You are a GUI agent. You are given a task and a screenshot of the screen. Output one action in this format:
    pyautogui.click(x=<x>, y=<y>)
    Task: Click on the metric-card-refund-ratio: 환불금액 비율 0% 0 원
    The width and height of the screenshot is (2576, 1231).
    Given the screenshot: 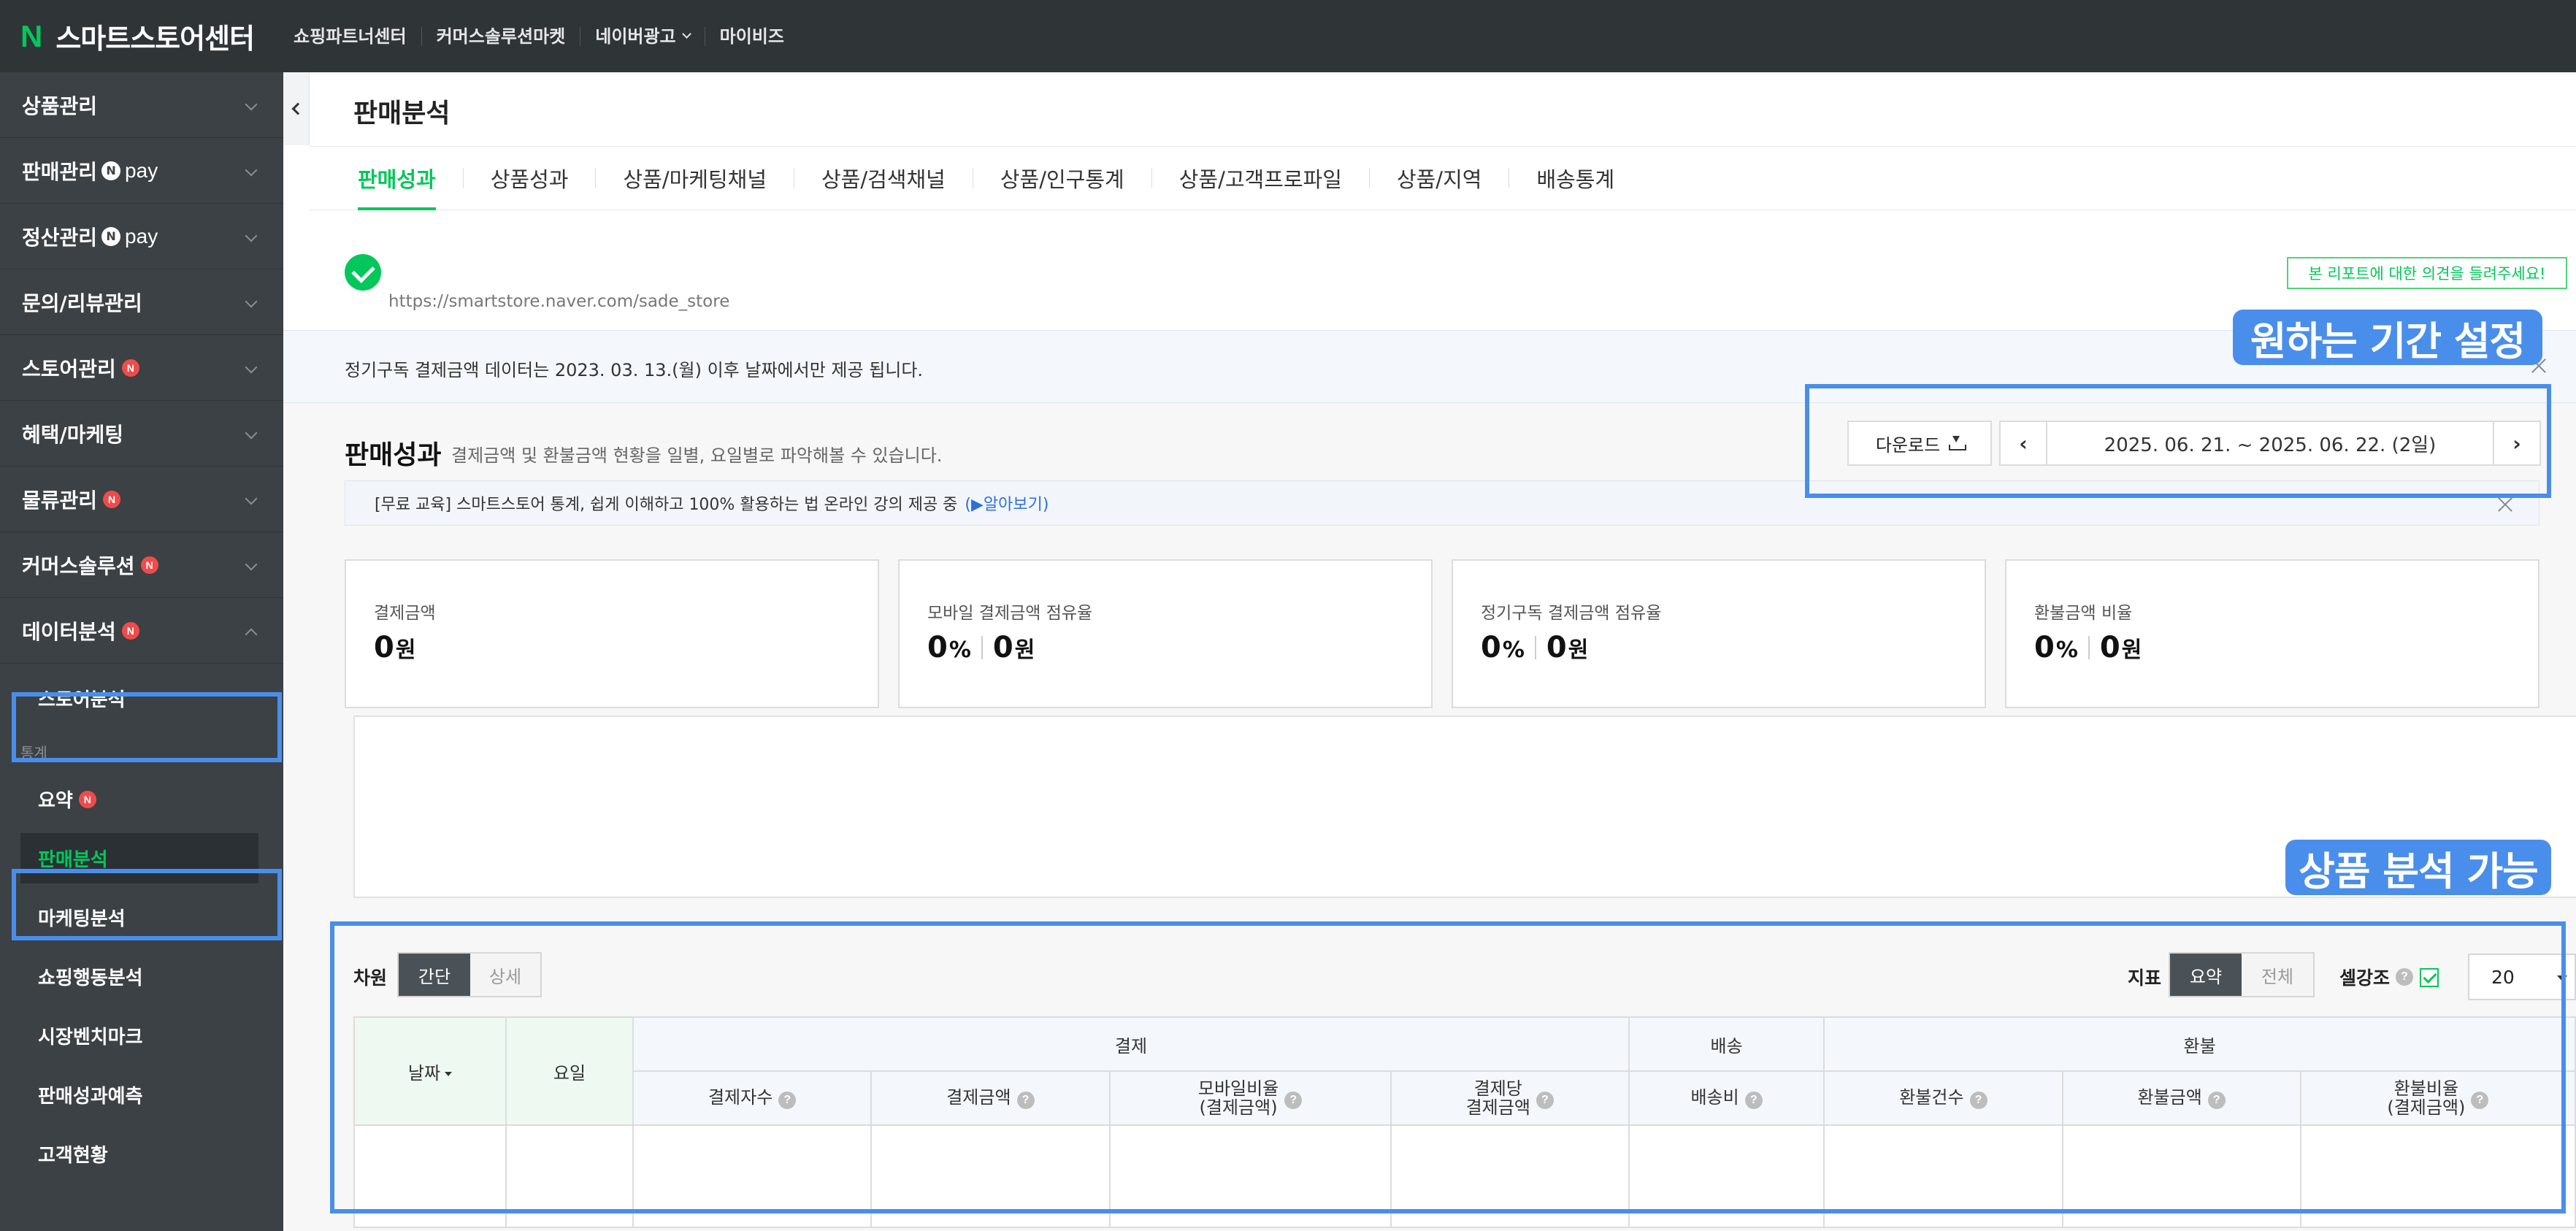 What is the action you would take?
    pyautogui.click(x=2272, y=633)
    